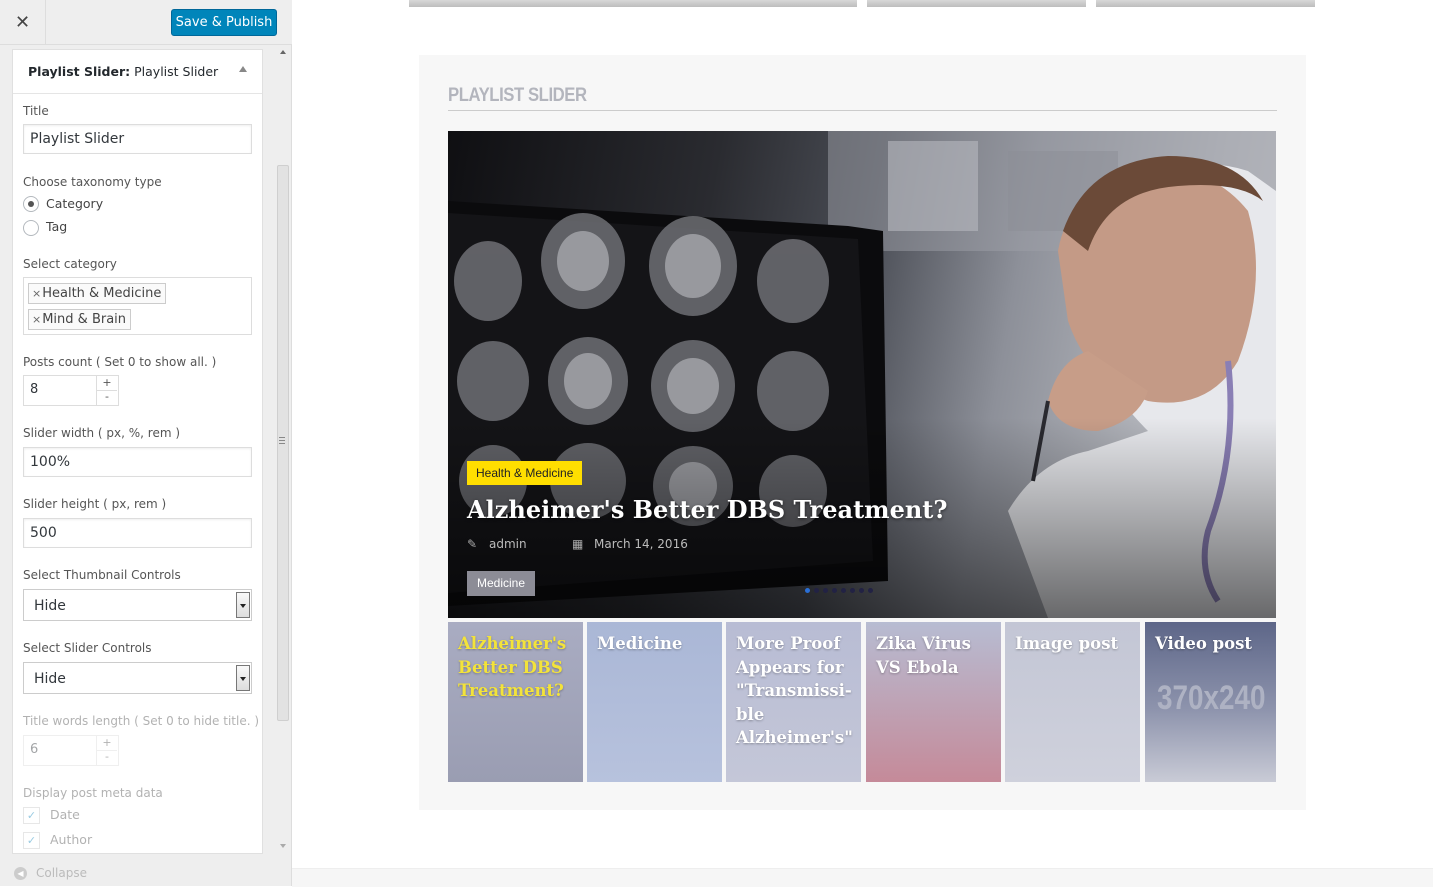 The width and height of the screenshot is (1433, 887). Describe the element at coordinates (93, 793) in the screenshot. I see `meta-label: Display post meta data` at that location.